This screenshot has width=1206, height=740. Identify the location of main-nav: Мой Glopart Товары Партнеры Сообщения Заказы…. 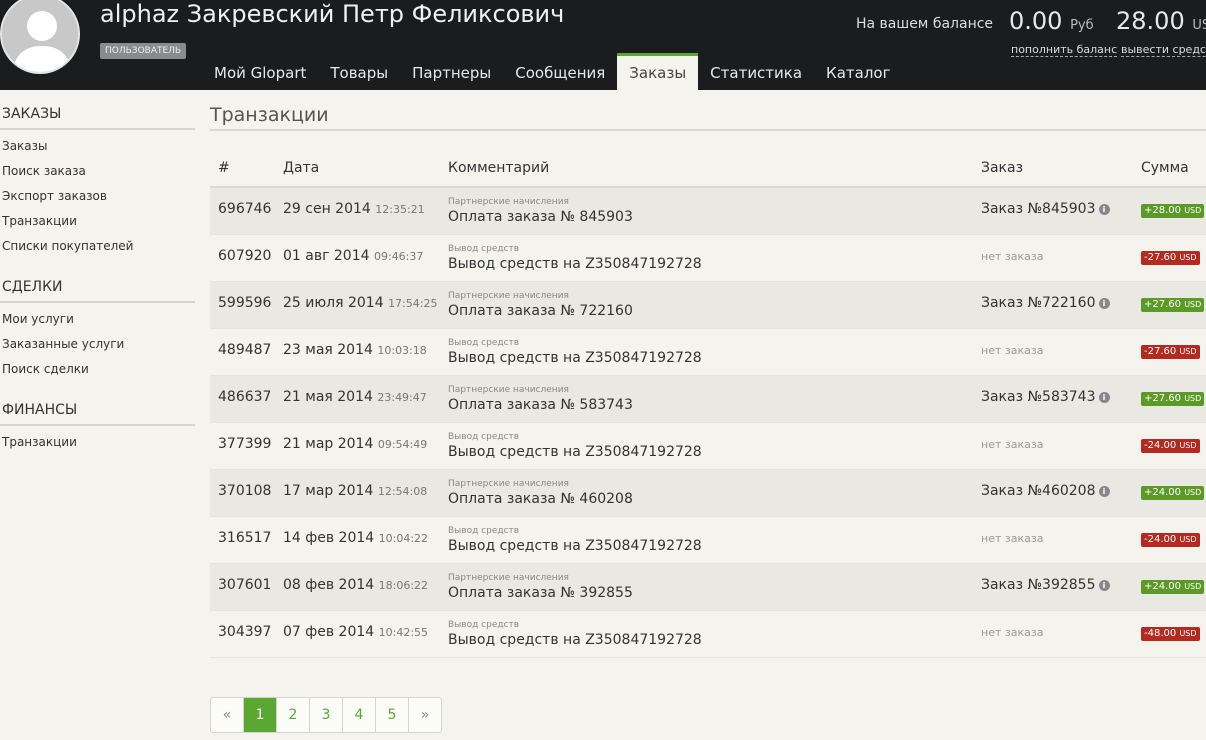
(552, 71).